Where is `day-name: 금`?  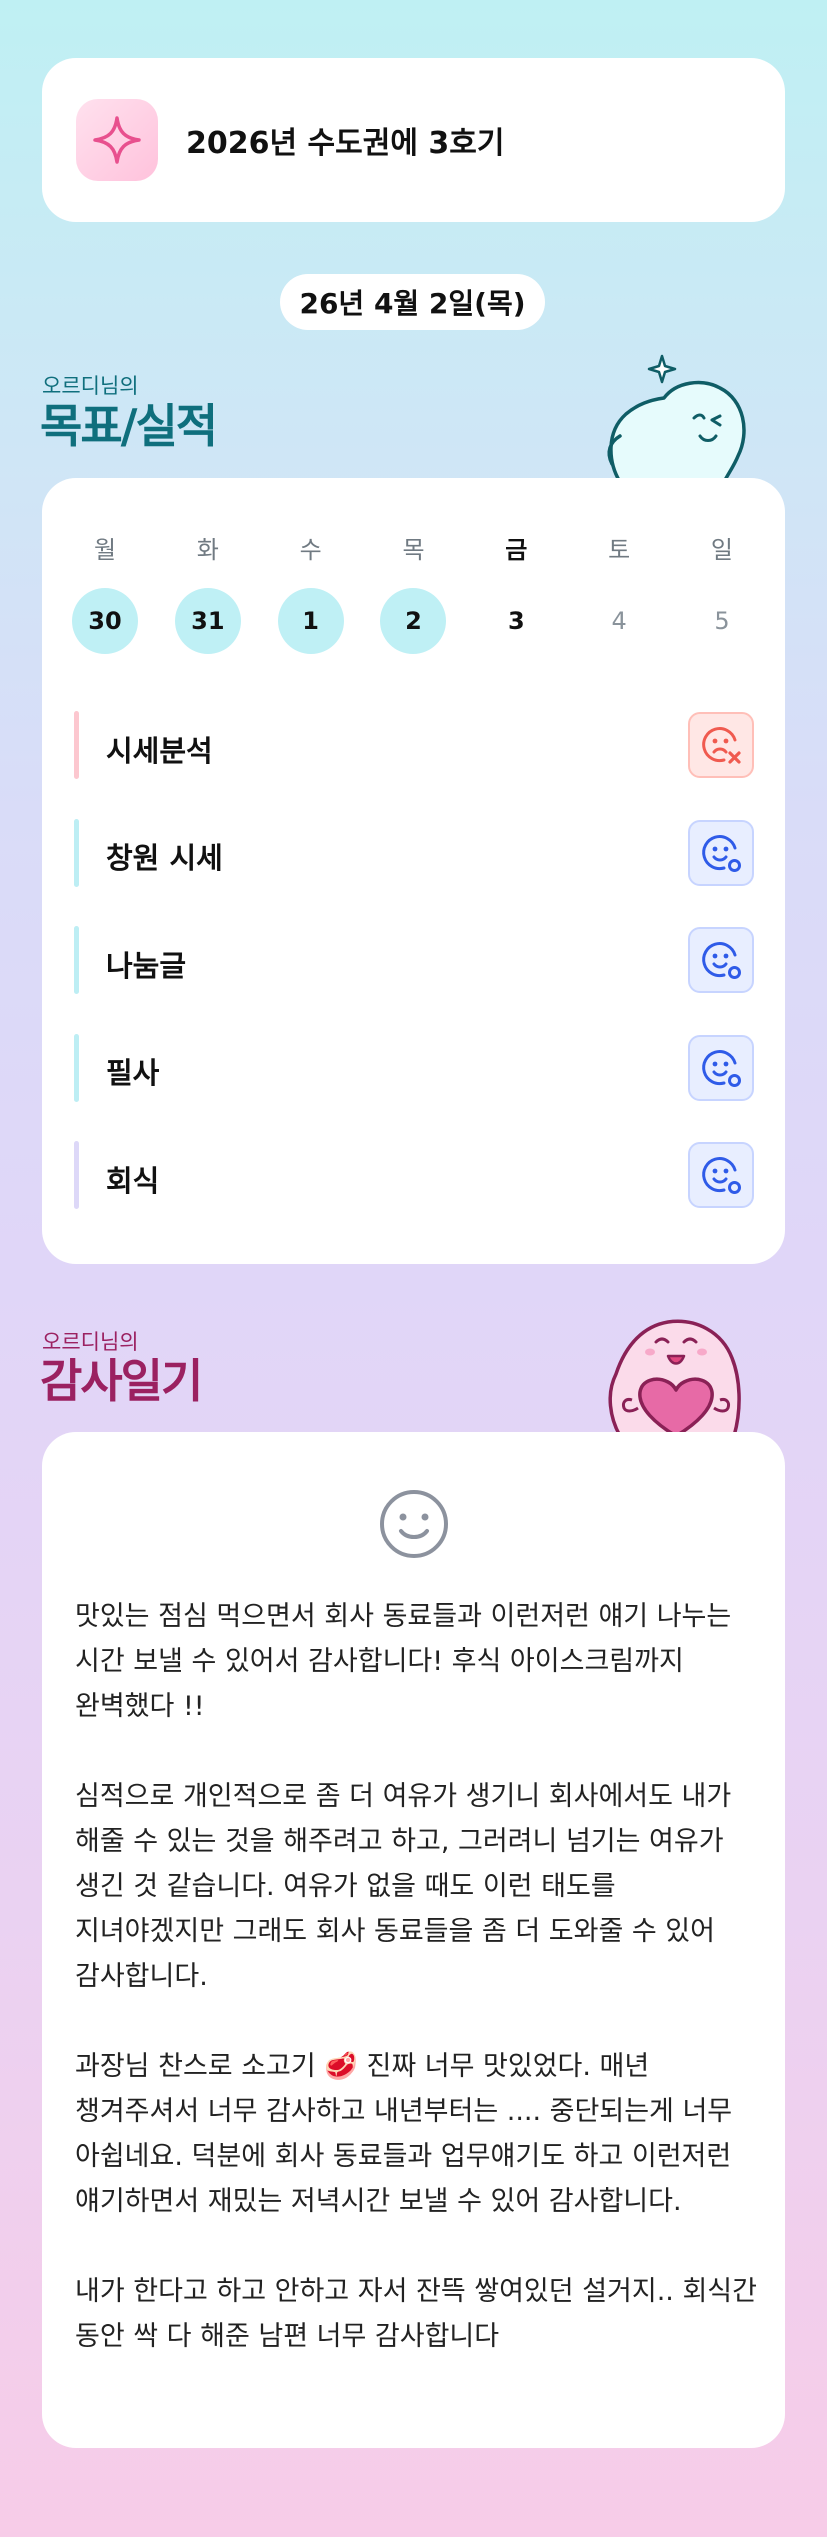
day-name: 금 is located at coordinates (516, 550).